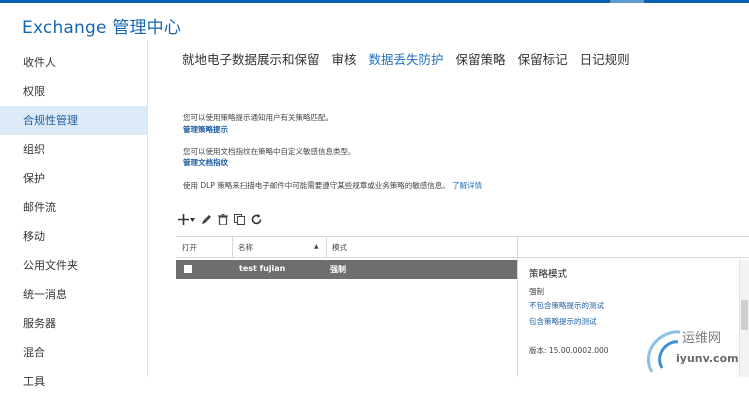 This screenshot has height=396, width=749. What do you see at coordinates (189, 247) in the screenshot?
I see `column-enabled: 打开` at bounding box center [189, 247].